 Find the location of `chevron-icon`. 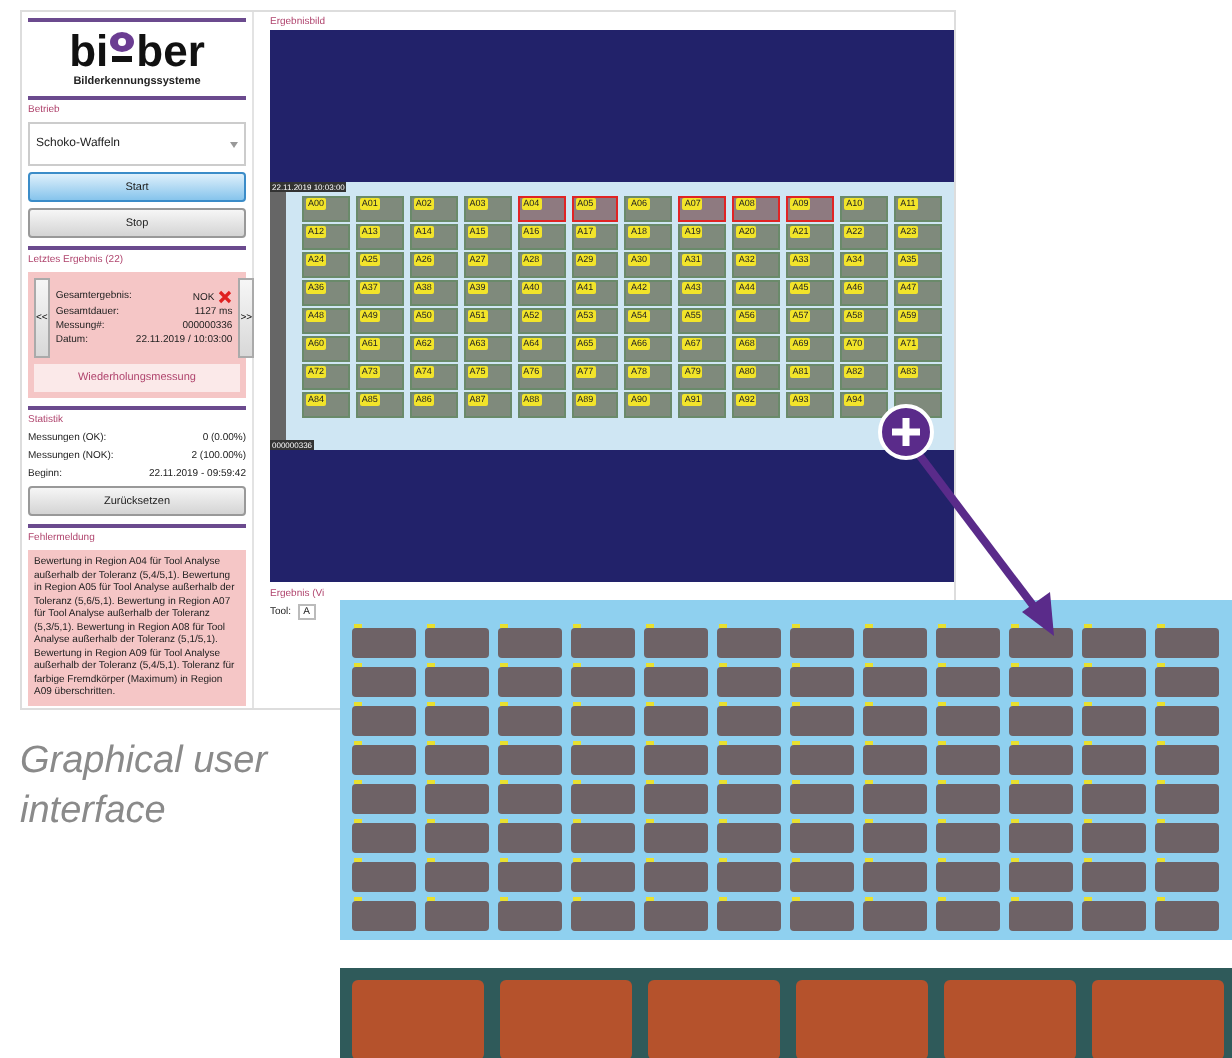

chevron-icon is located at coordinates (234, 144).